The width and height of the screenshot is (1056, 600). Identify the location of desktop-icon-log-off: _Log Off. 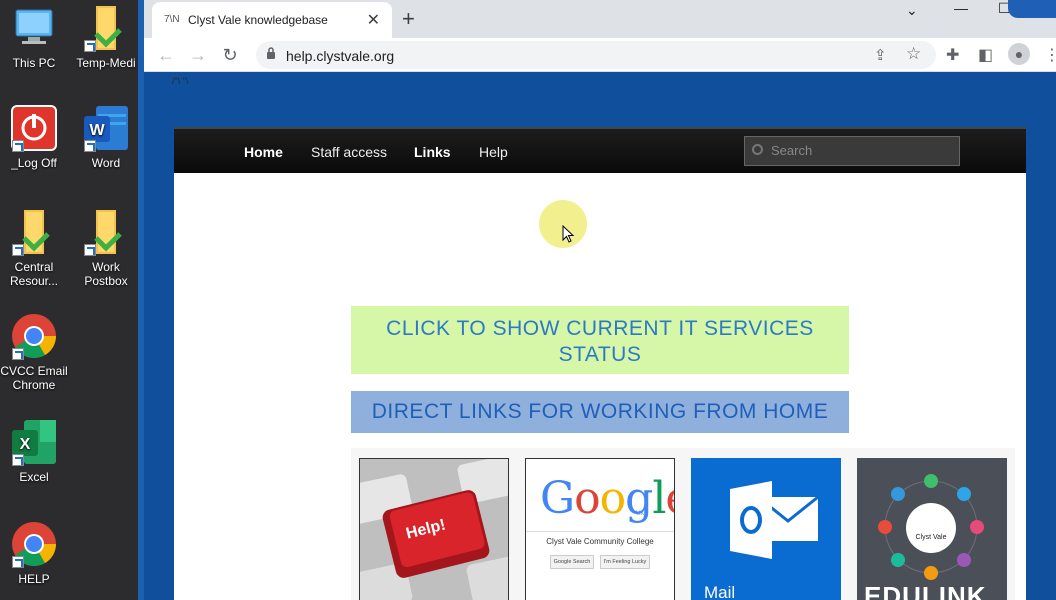
(34, 137).